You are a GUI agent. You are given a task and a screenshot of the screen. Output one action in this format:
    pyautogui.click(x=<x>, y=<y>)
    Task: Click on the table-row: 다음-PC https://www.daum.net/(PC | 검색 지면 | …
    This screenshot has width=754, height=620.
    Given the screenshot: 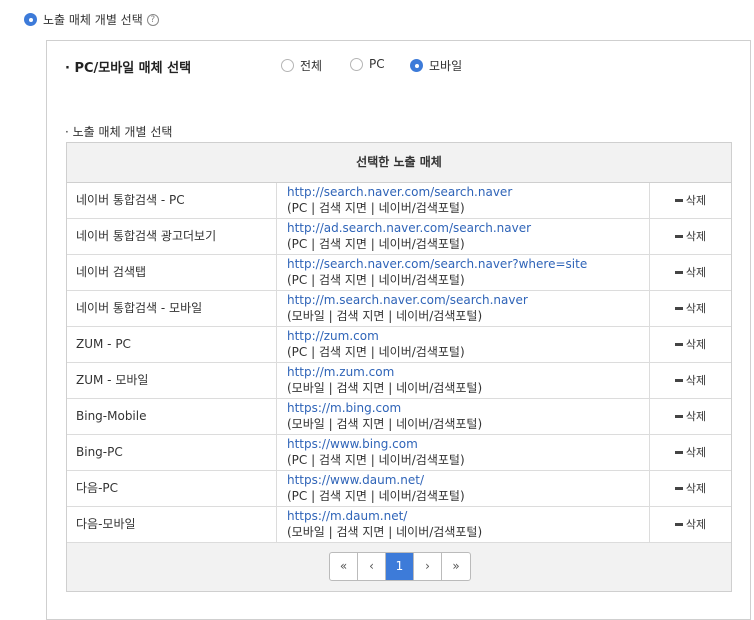 What is the action you would take?
    pyautogui.click(x=399, y=489)
    